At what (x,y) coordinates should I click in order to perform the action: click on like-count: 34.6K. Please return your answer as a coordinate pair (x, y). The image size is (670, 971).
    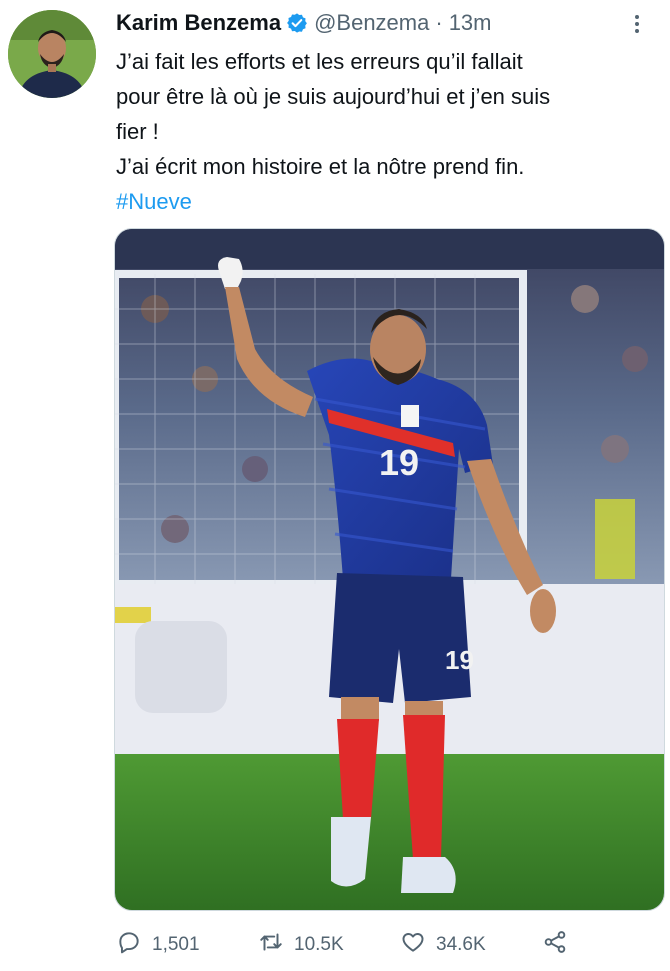
    Looking at the image, I should click on (461, 944).